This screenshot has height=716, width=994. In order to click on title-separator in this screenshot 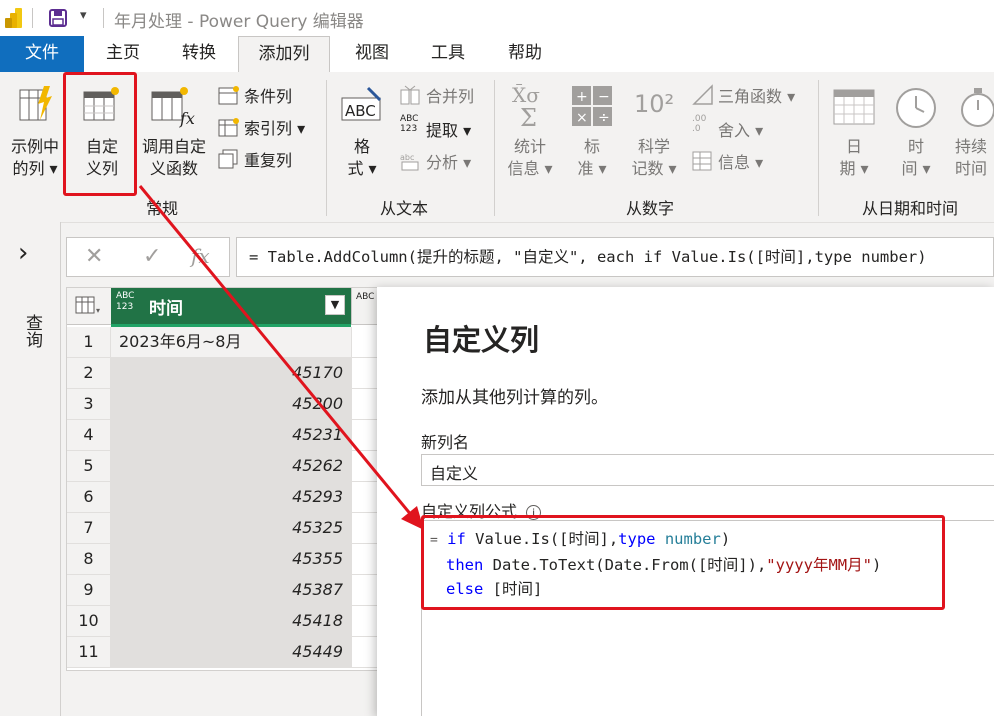, I will do `click(32, 18)`.